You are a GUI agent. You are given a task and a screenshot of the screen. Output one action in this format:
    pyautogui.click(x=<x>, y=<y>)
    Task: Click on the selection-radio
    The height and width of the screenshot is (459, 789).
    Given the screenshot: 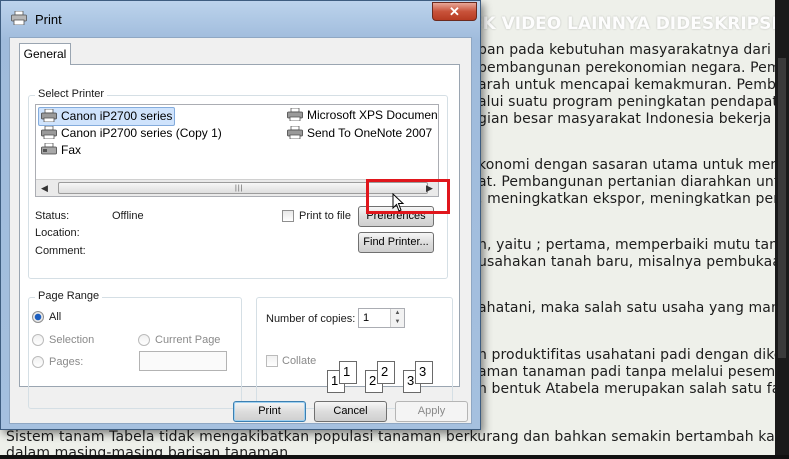 What is the action you would take?
    pyautogui.click(x=38, y=340)
    